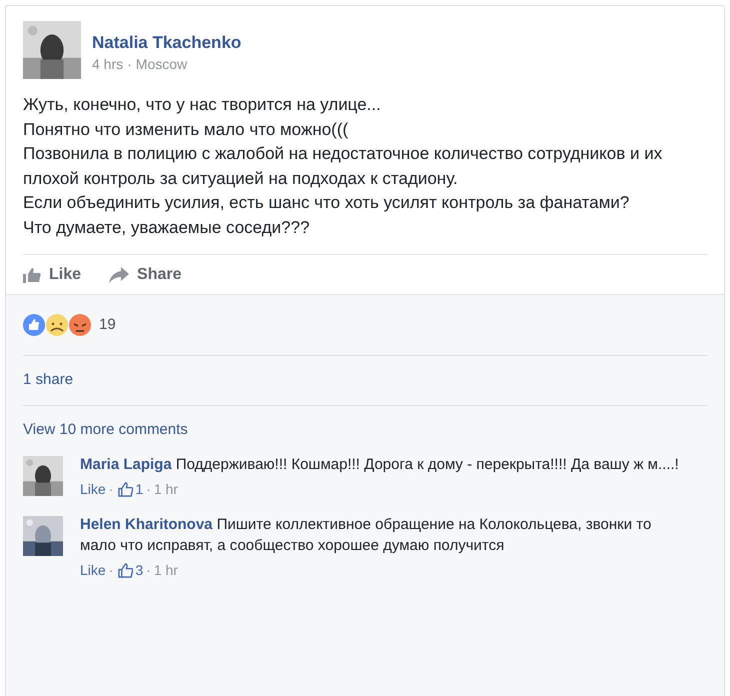  Describe the element at coordinates (343, 166) in the screenshot. I see `post-text: Позвонила в полицию с жалобой на недостаточное количество сотрудников и их плохой контроль за ситуацией на подходах к стадиону.` at that location.